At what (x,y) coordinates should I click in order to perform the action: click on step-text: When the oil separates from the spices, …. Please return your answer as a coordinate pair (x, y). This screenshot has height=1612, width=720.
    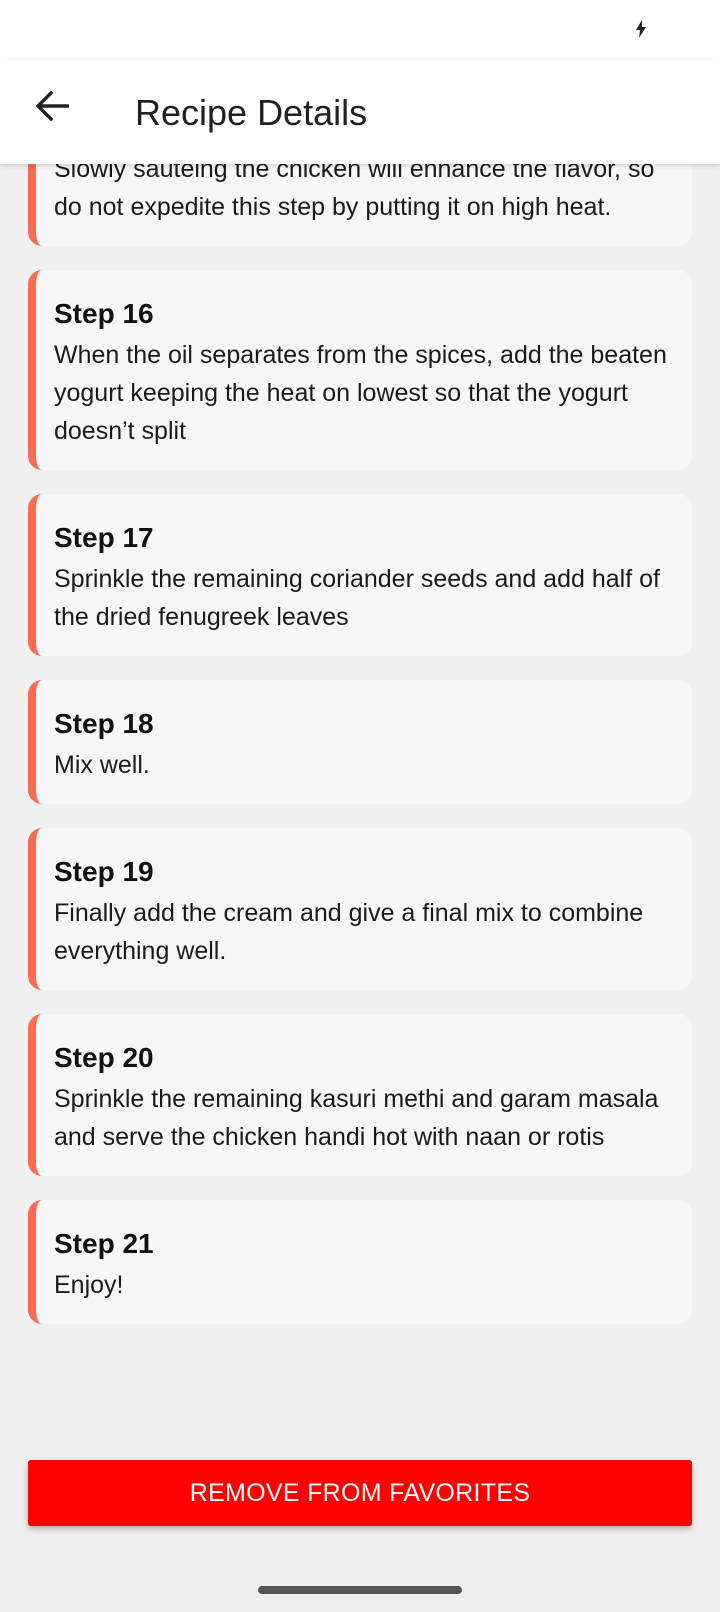
    Looking at the image, I should click on (360, 393).